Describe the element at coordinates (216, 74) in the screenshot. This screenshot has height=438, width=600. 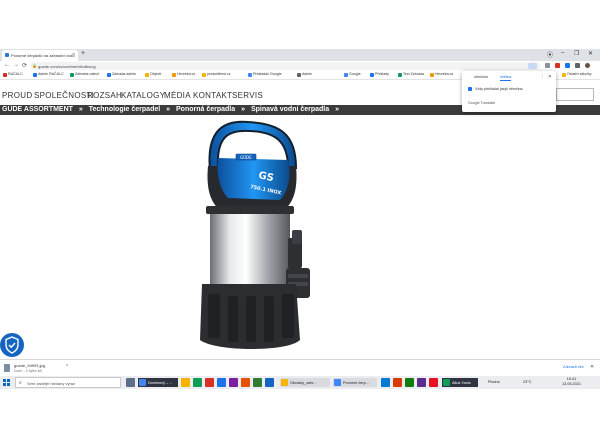
I see `bookmark-item: produktfeed.cz` at that location.